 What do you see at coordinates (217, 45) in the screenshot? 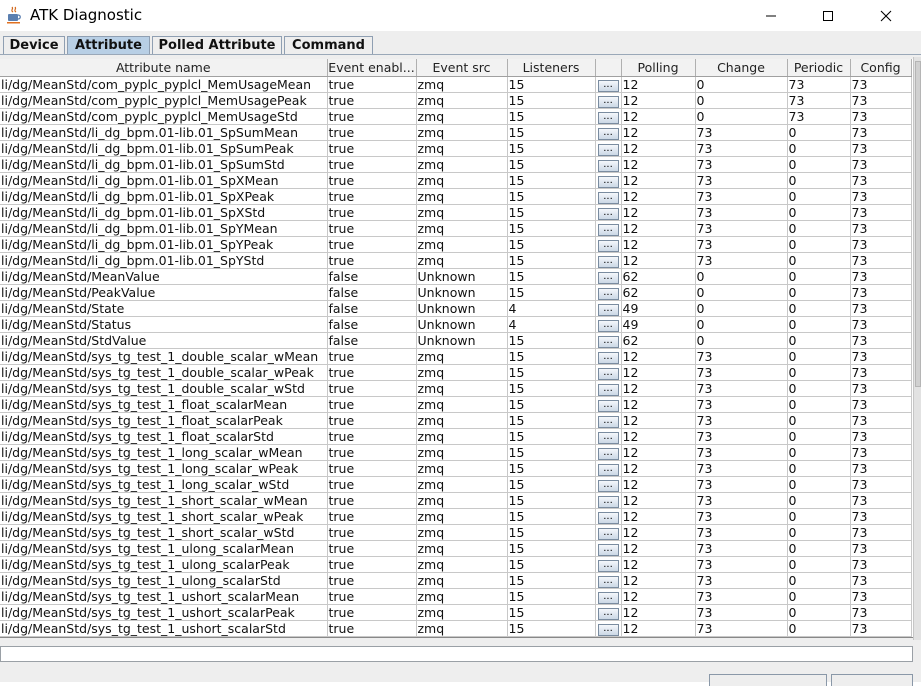
I see `tab-polled-attribute: Polled Attribute` at bounding box center [217, 45].